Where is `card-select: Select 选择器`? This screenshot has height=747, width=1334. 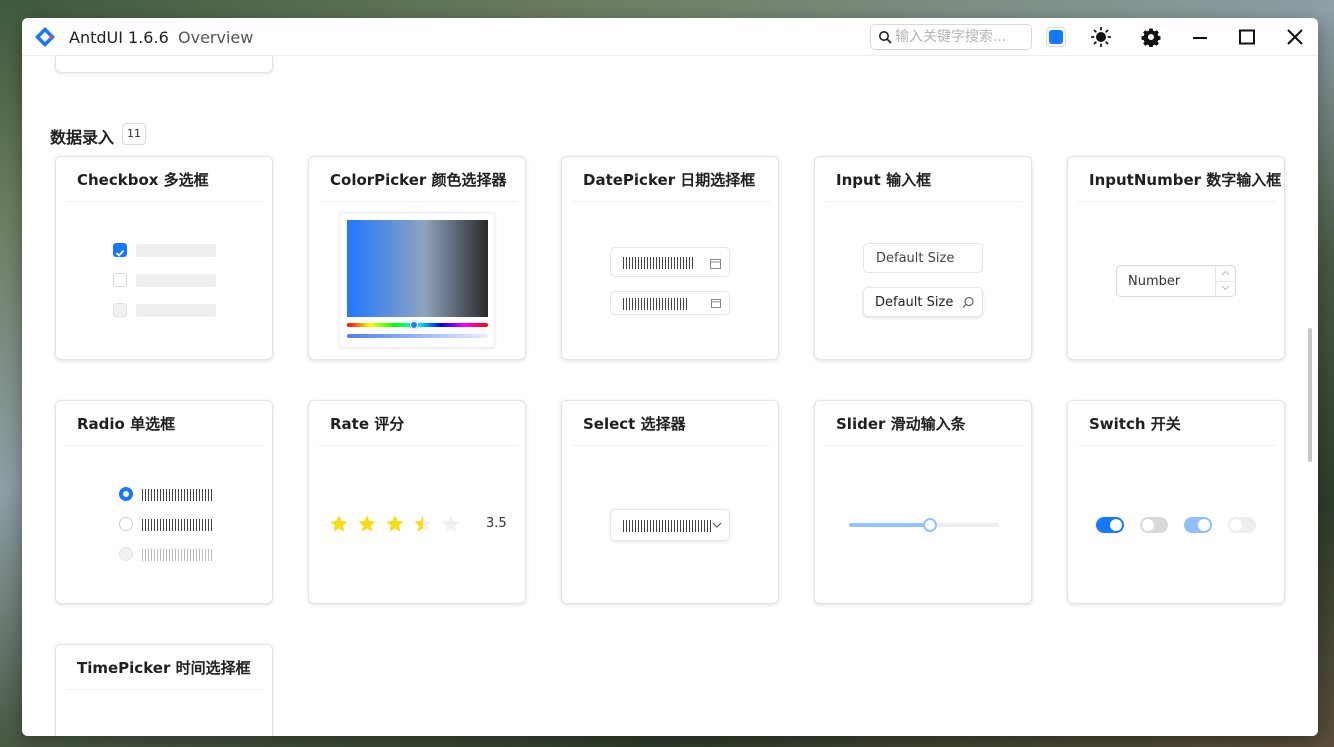 card-select: Select 选择器 is located at coordinates (670, 502).